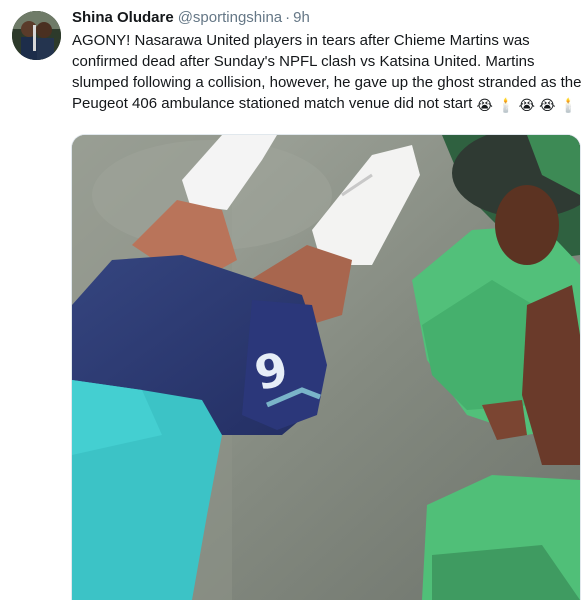 This screenshot has width=588, height=600. I want to click on emoji-row: 😭 🕯️ 😭 😭 🕯️, so click(527, 104).